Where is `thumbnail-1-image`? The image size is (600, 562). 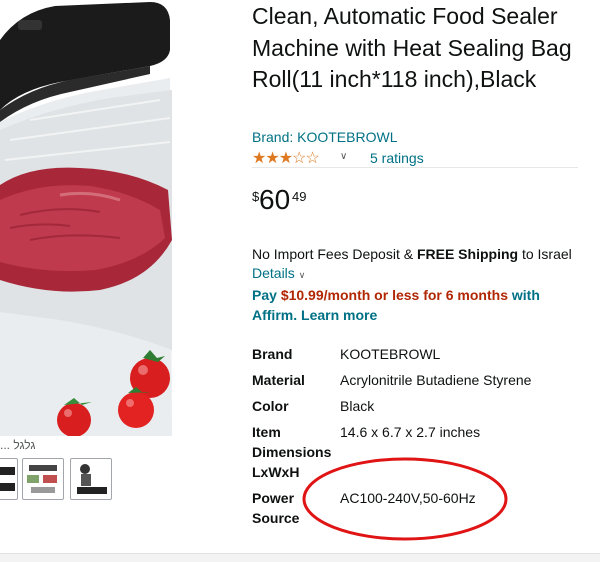
thumbnail-1-image is located at coordinates (7, 479).